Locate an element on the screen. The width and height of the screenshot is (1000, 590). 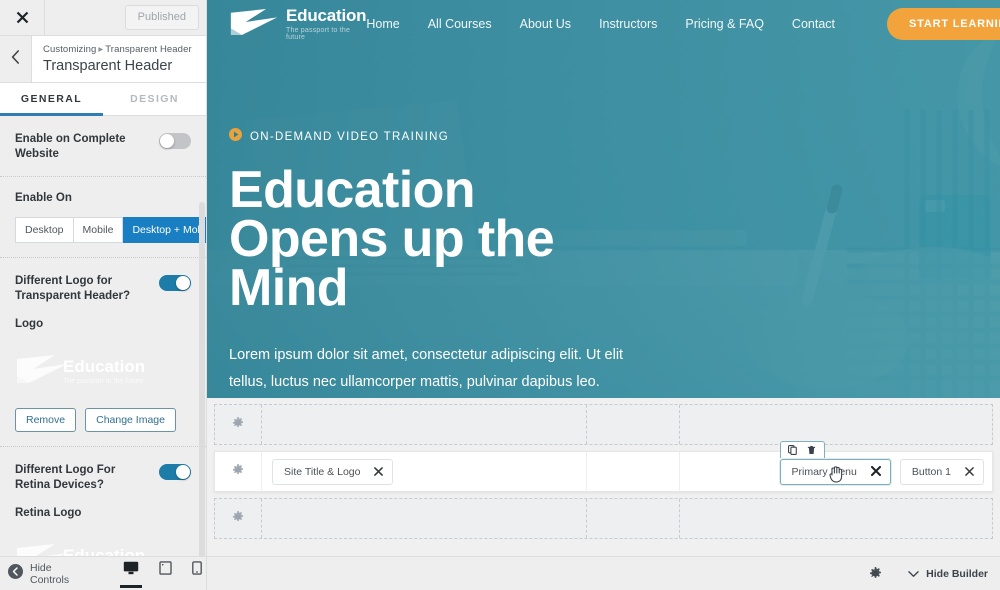
published-button-wrap: Published is located at coordinates (125, 17).